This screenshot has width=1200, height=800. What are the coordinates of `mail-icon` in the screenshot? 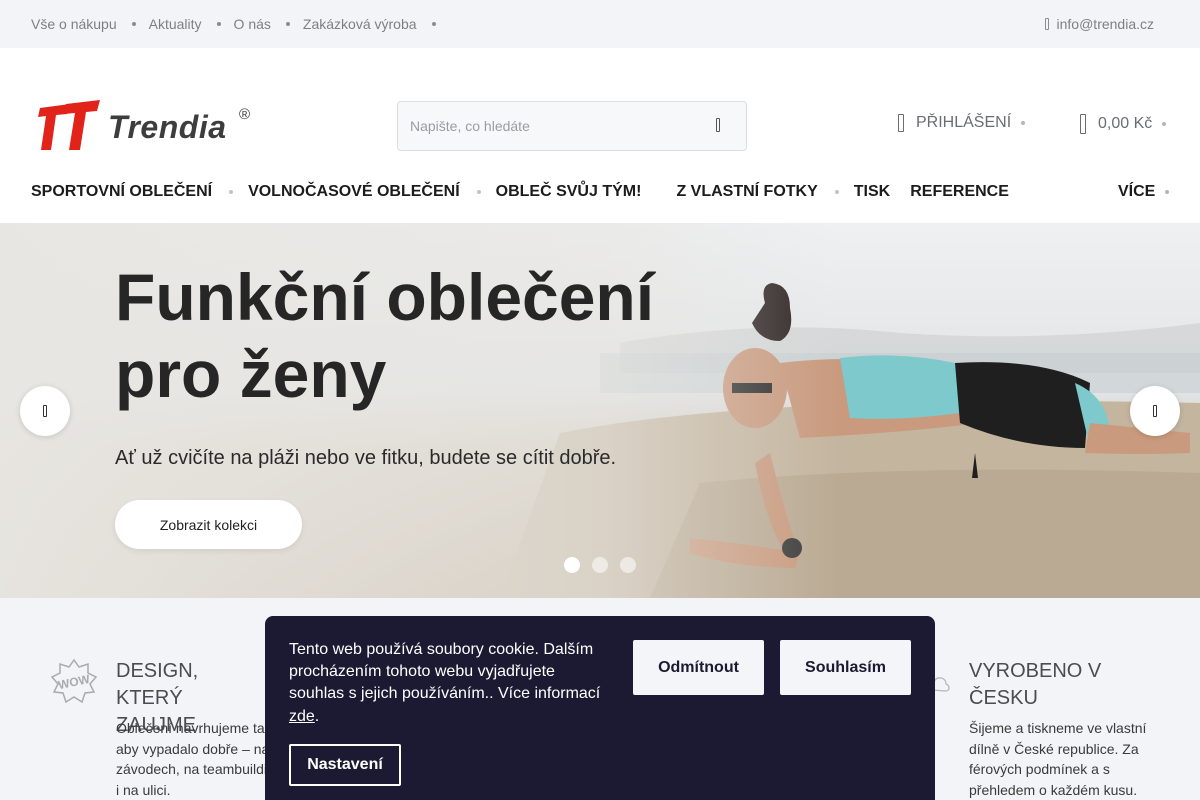 It's located at (1046, 24).